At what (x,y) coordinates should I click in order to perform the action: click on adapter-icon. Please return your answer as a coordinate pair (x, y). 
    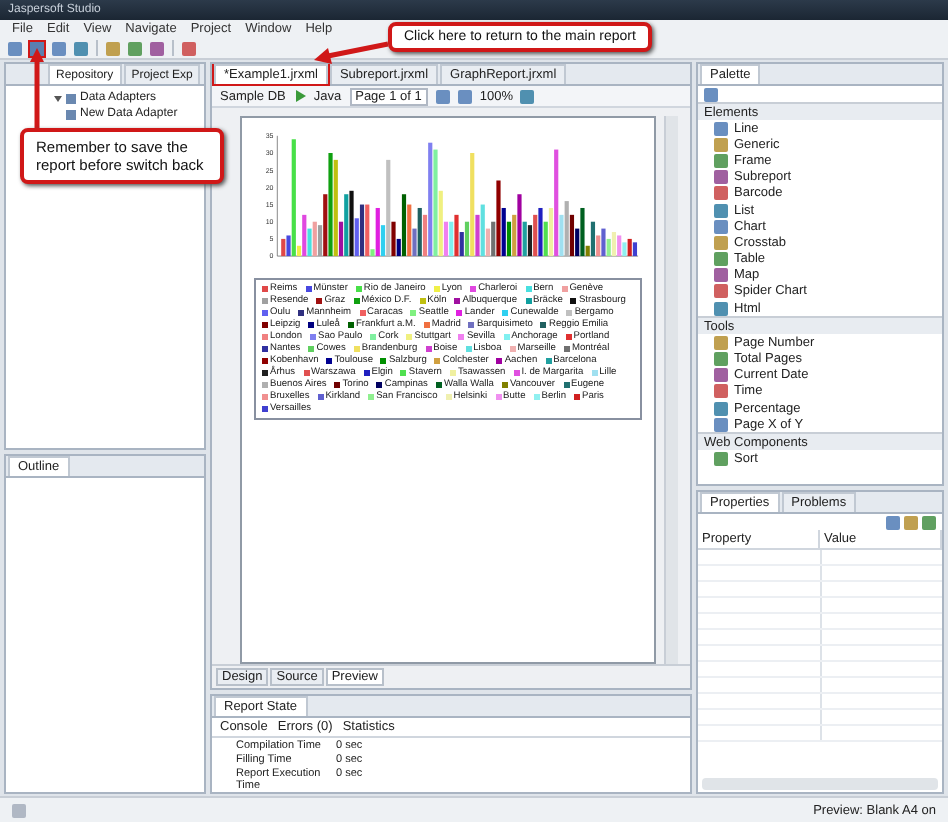
    Looking at the image, I should click on (71, 114).